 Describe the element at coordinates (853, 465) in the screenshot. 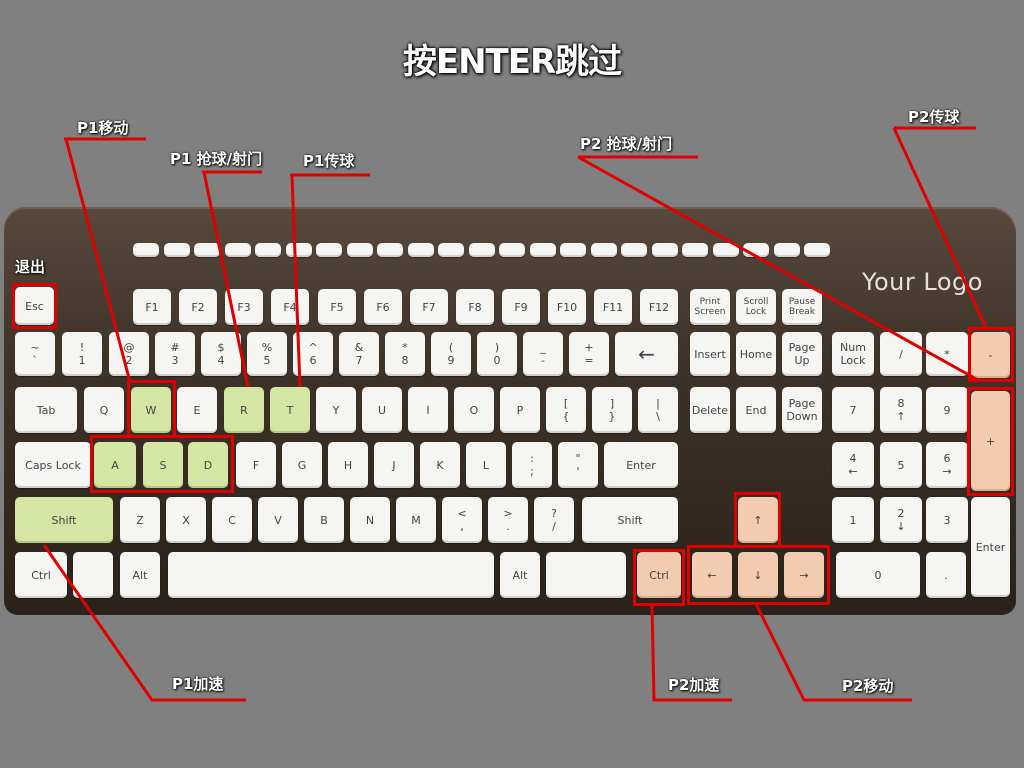

I see `key-np4: 4 ←` at that location.